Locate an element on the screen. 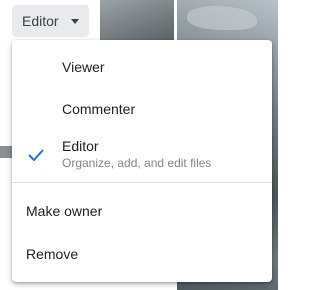 This screenshot has width=320, height=290. background-fragment is located at coordinates (6, 152).